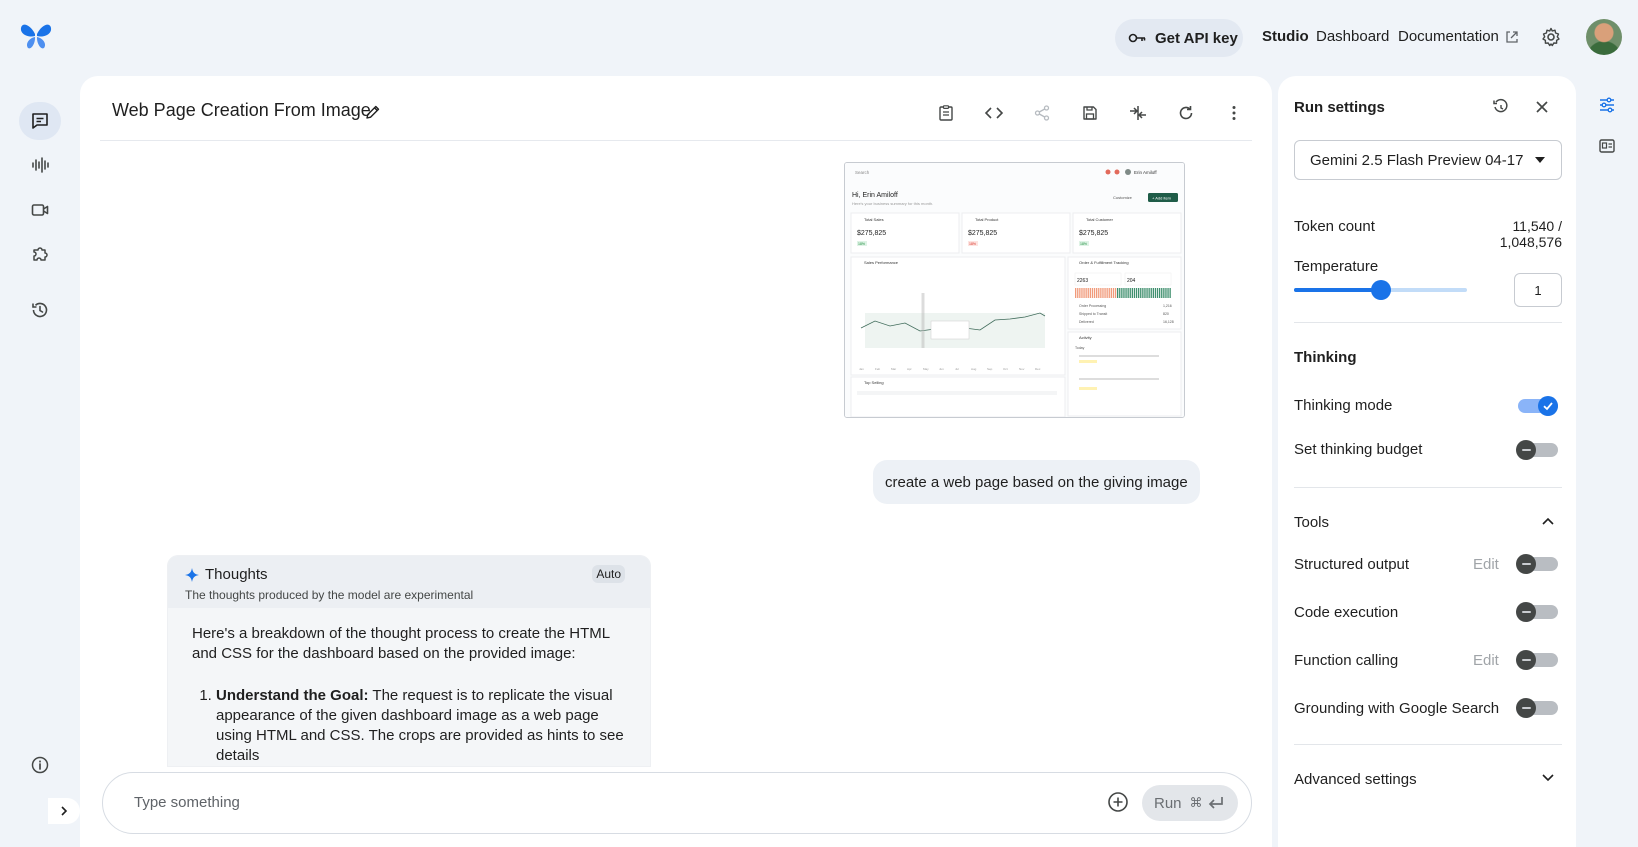 This screenshot has width=1638, height=847. Describe the element at coordinates (1548, 521) in the screenshot. I see `chevron-up-icon` at that location.